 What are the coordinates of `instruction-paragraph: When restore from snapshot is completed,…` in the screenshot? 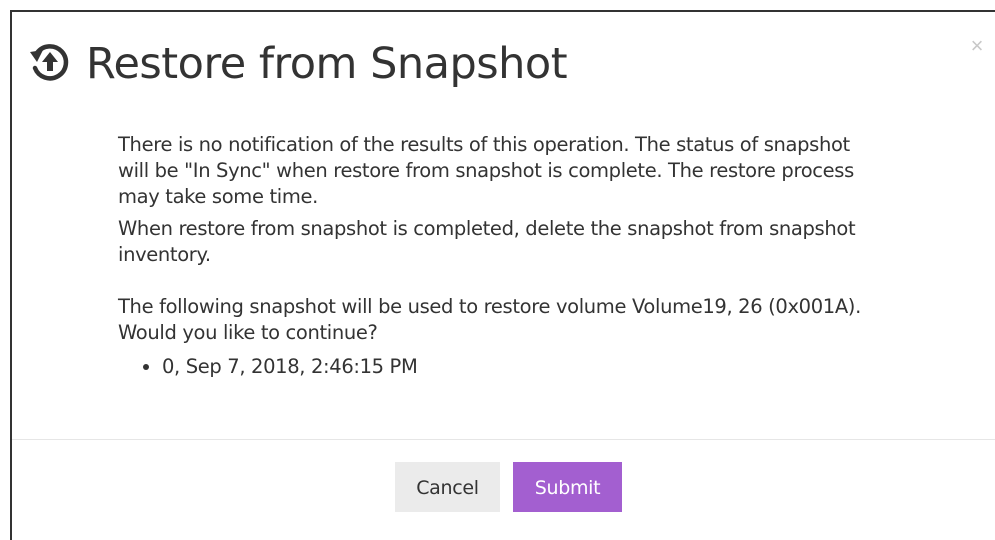 It's located at (487, 241).